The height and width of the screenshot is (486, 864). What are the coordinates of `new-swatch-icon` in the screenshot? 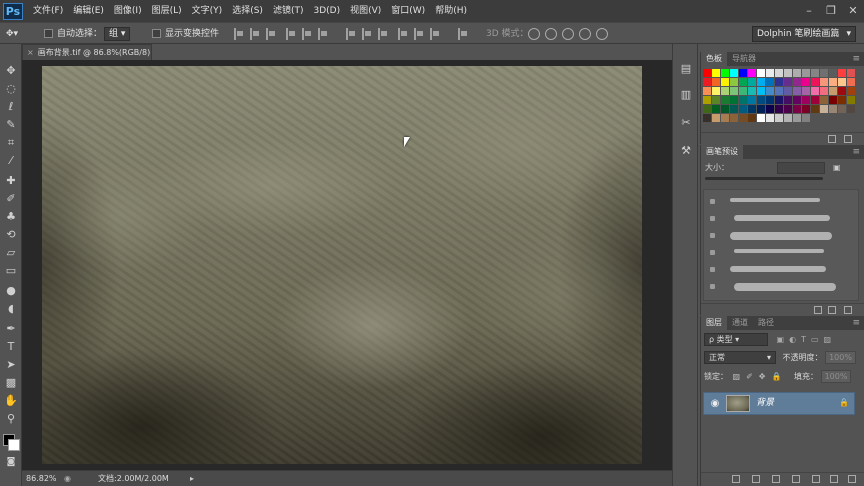 It's located at (832, 139).